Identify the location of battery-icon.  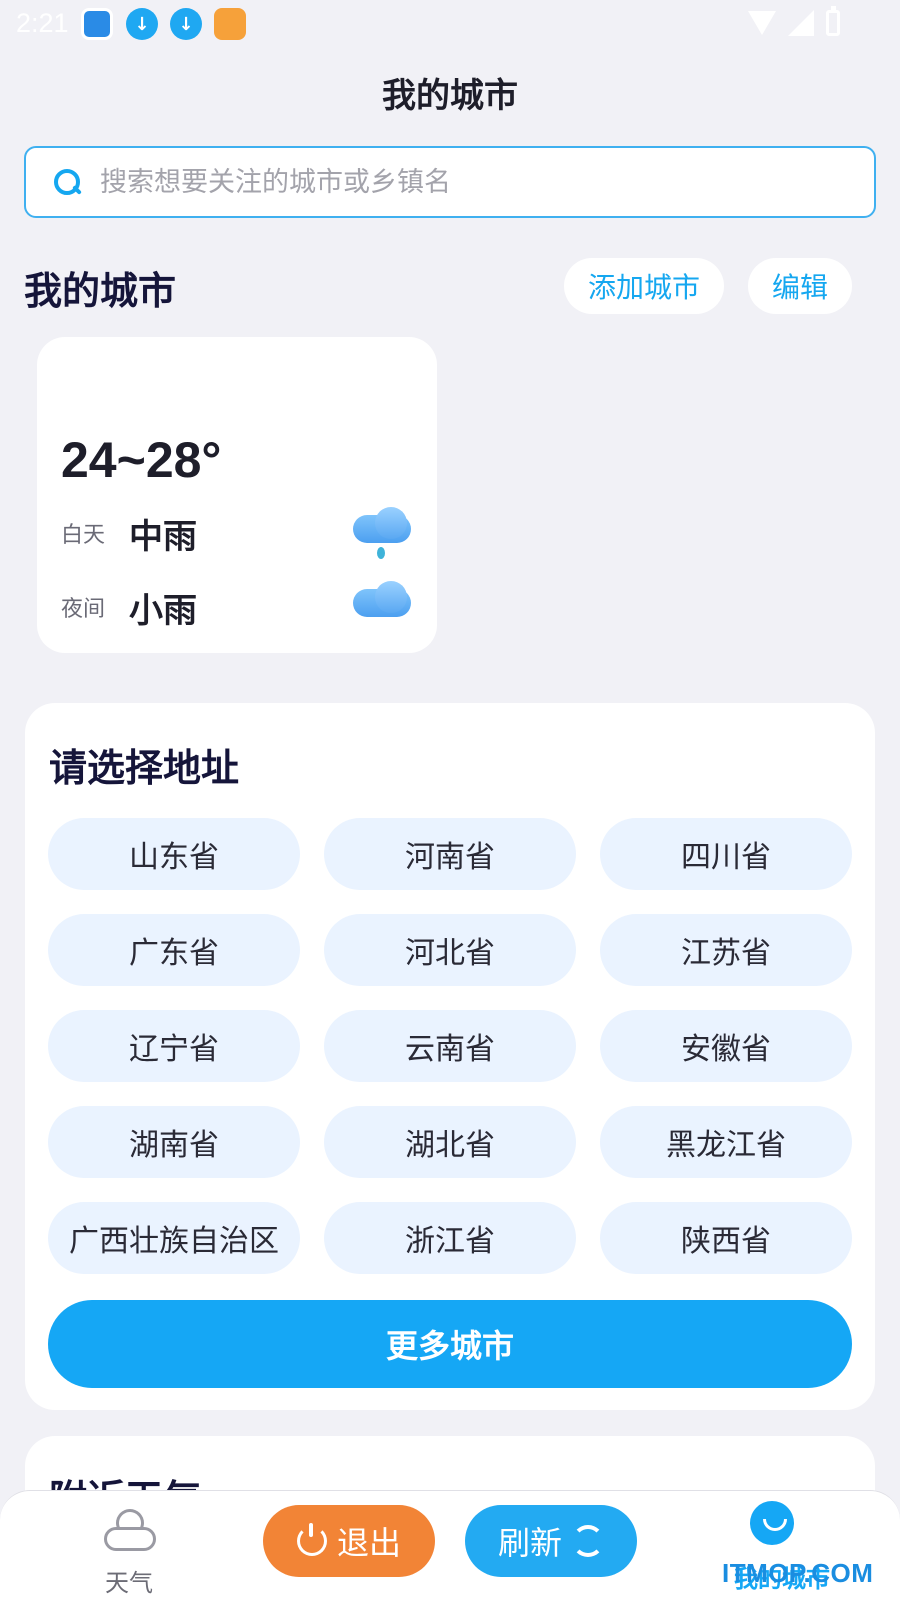
(833, 21).